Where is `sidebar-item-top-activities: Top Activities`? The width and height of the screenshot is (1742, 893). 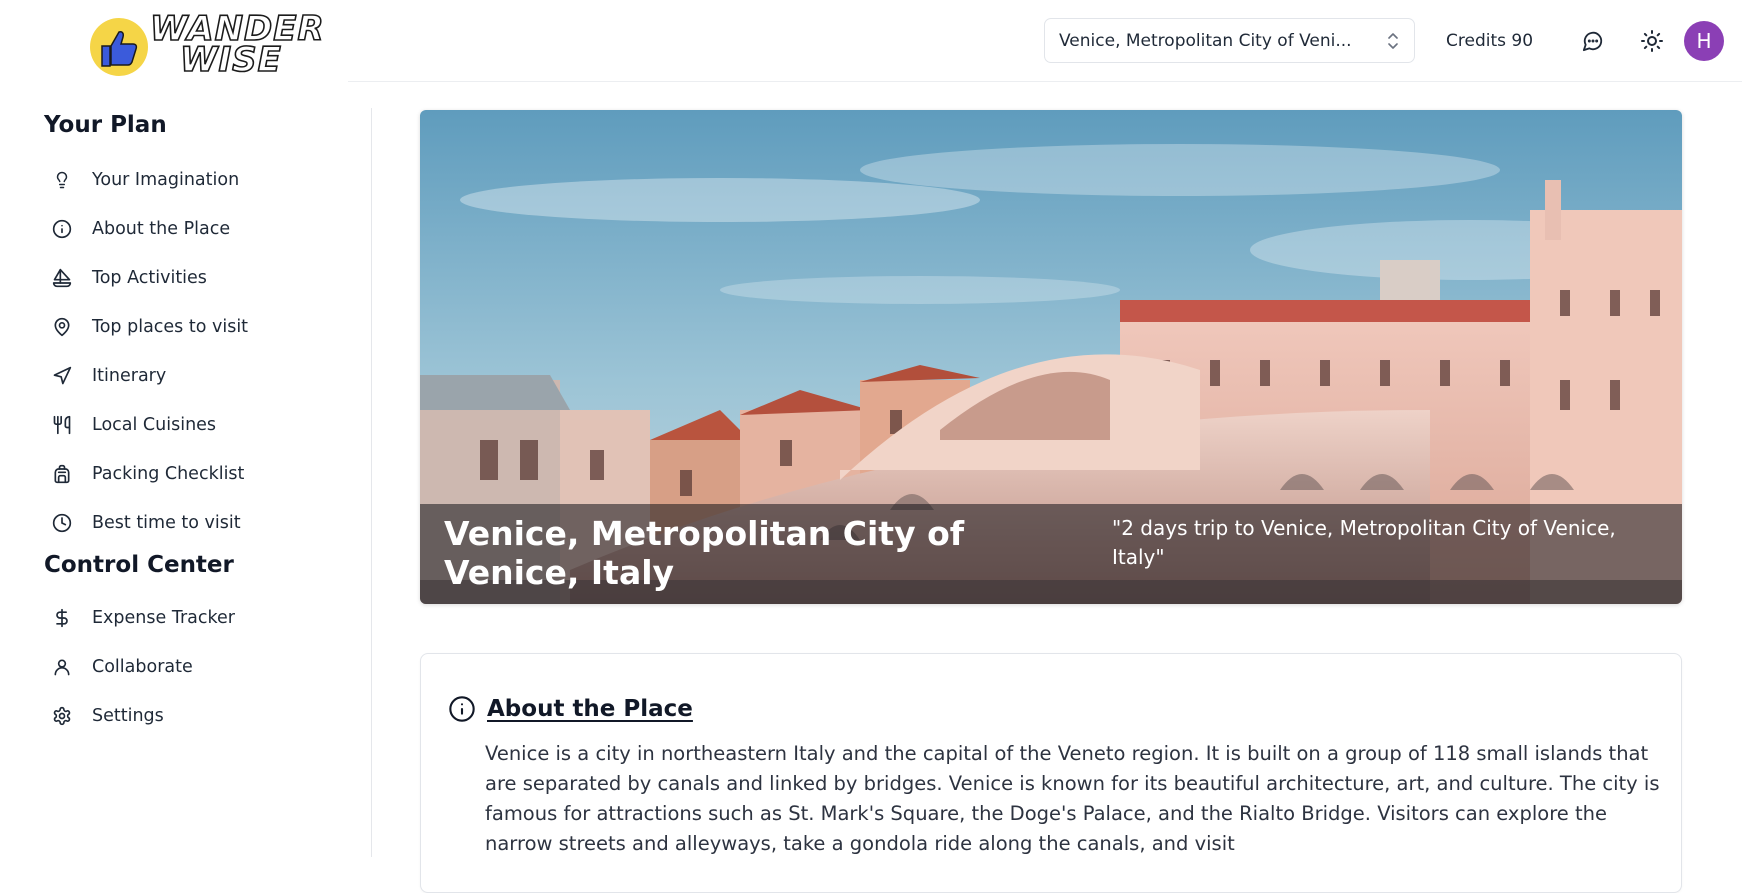
sidebar-item-top-activities: Top Activities is located at coordinates (194, 278).